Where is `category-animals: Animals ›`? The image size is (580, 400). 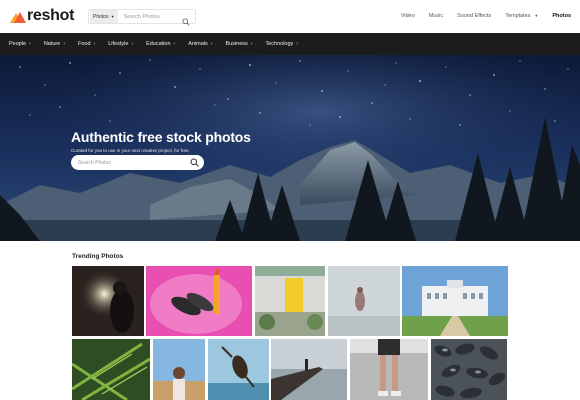
category-animals: Animals › is located at coordinates (200, 44).